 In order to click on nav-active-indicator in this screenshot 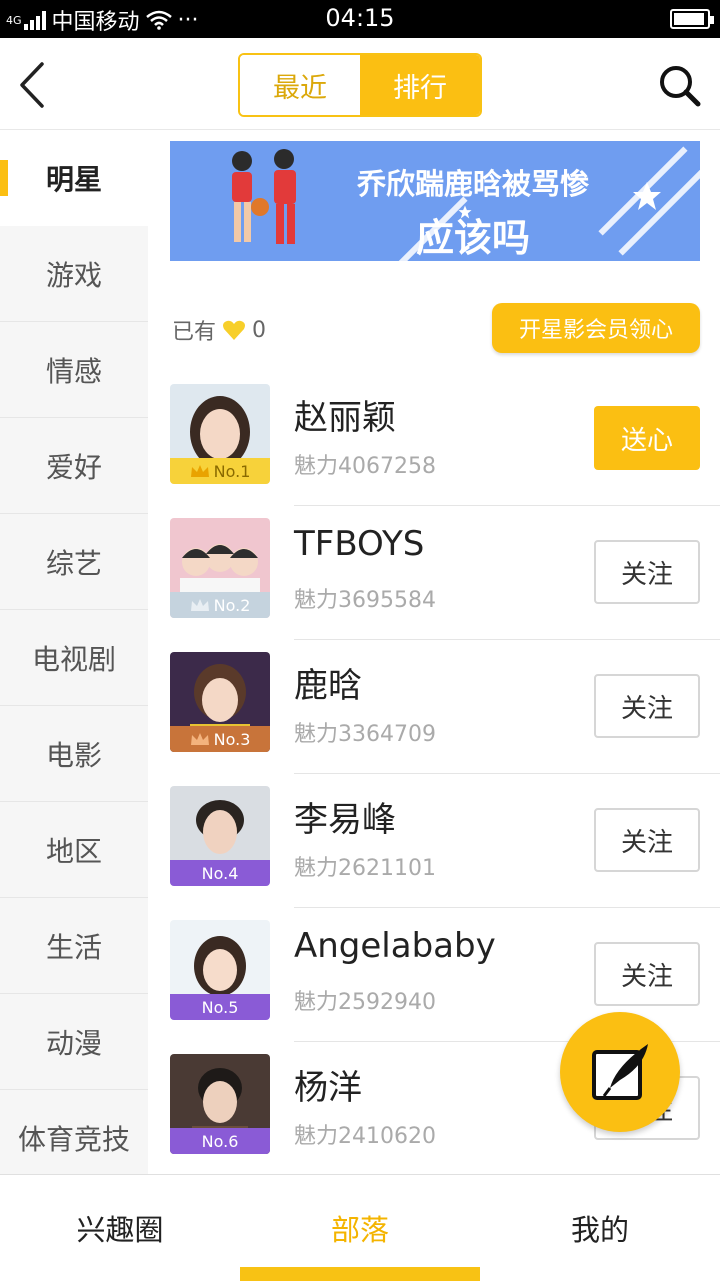, I will do `click(360, 1274)`.